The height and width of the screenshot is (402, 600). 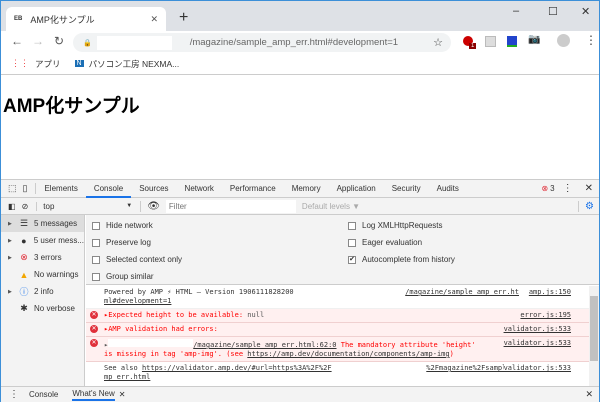 I want to click on avatar, so click(x=563, y=40).